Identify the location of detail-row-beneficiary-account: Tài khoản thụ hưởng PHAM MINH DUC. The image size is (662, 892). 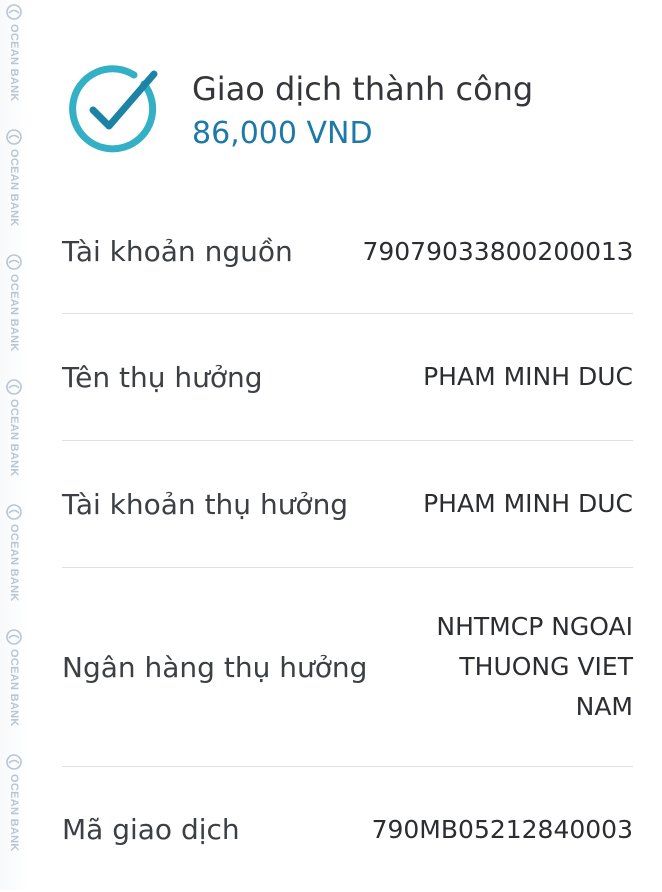
(347, 504).